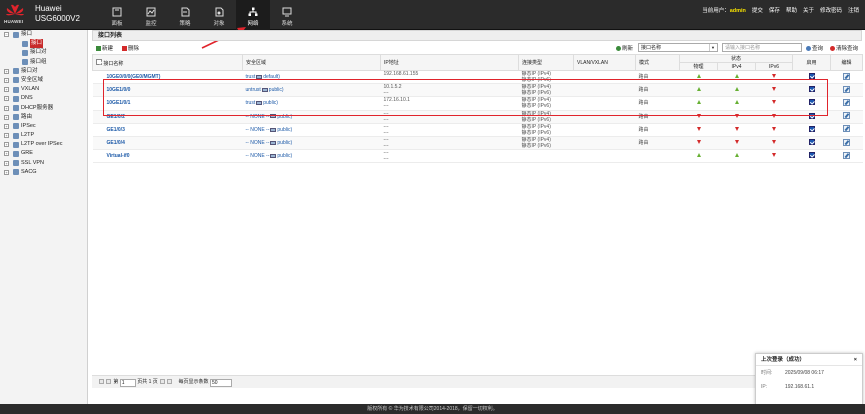 Image resolution: width=865 pixels, height=414 pixels. I want to click on table-row: Virtual-if0 -- NONE -- public) --- ---, so click(477, 156).